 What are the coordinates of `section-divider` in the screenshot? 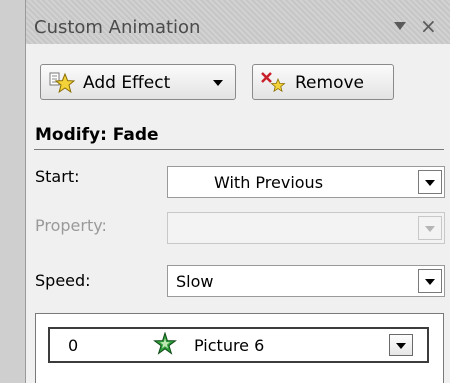 It's located at (239, 149).